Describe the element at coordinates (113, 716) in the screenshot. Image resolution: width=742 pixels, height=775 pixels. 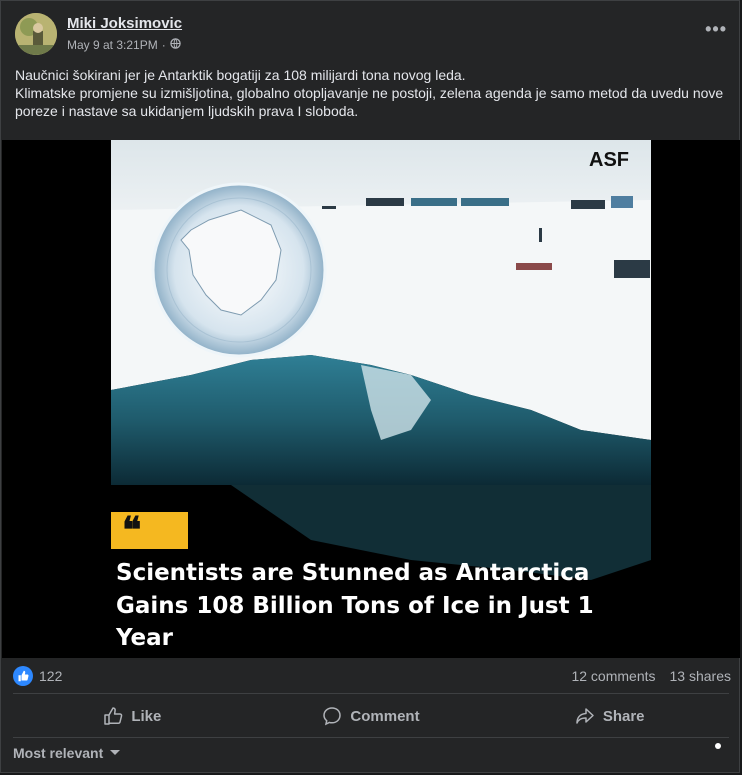
I see `like-icon` at that location.